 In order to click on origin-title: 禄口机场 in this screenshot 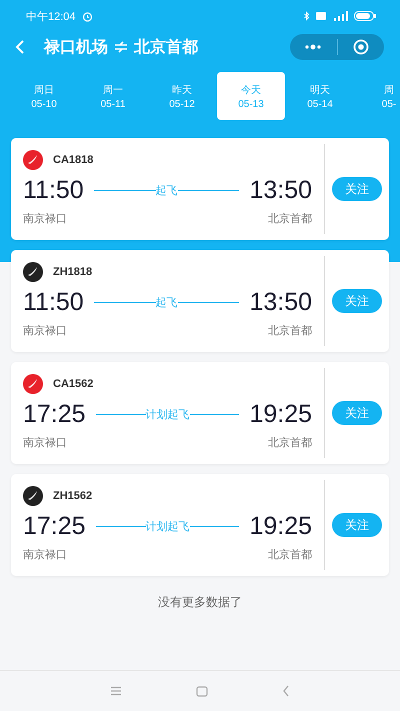, I will do `click(76, 47)`.